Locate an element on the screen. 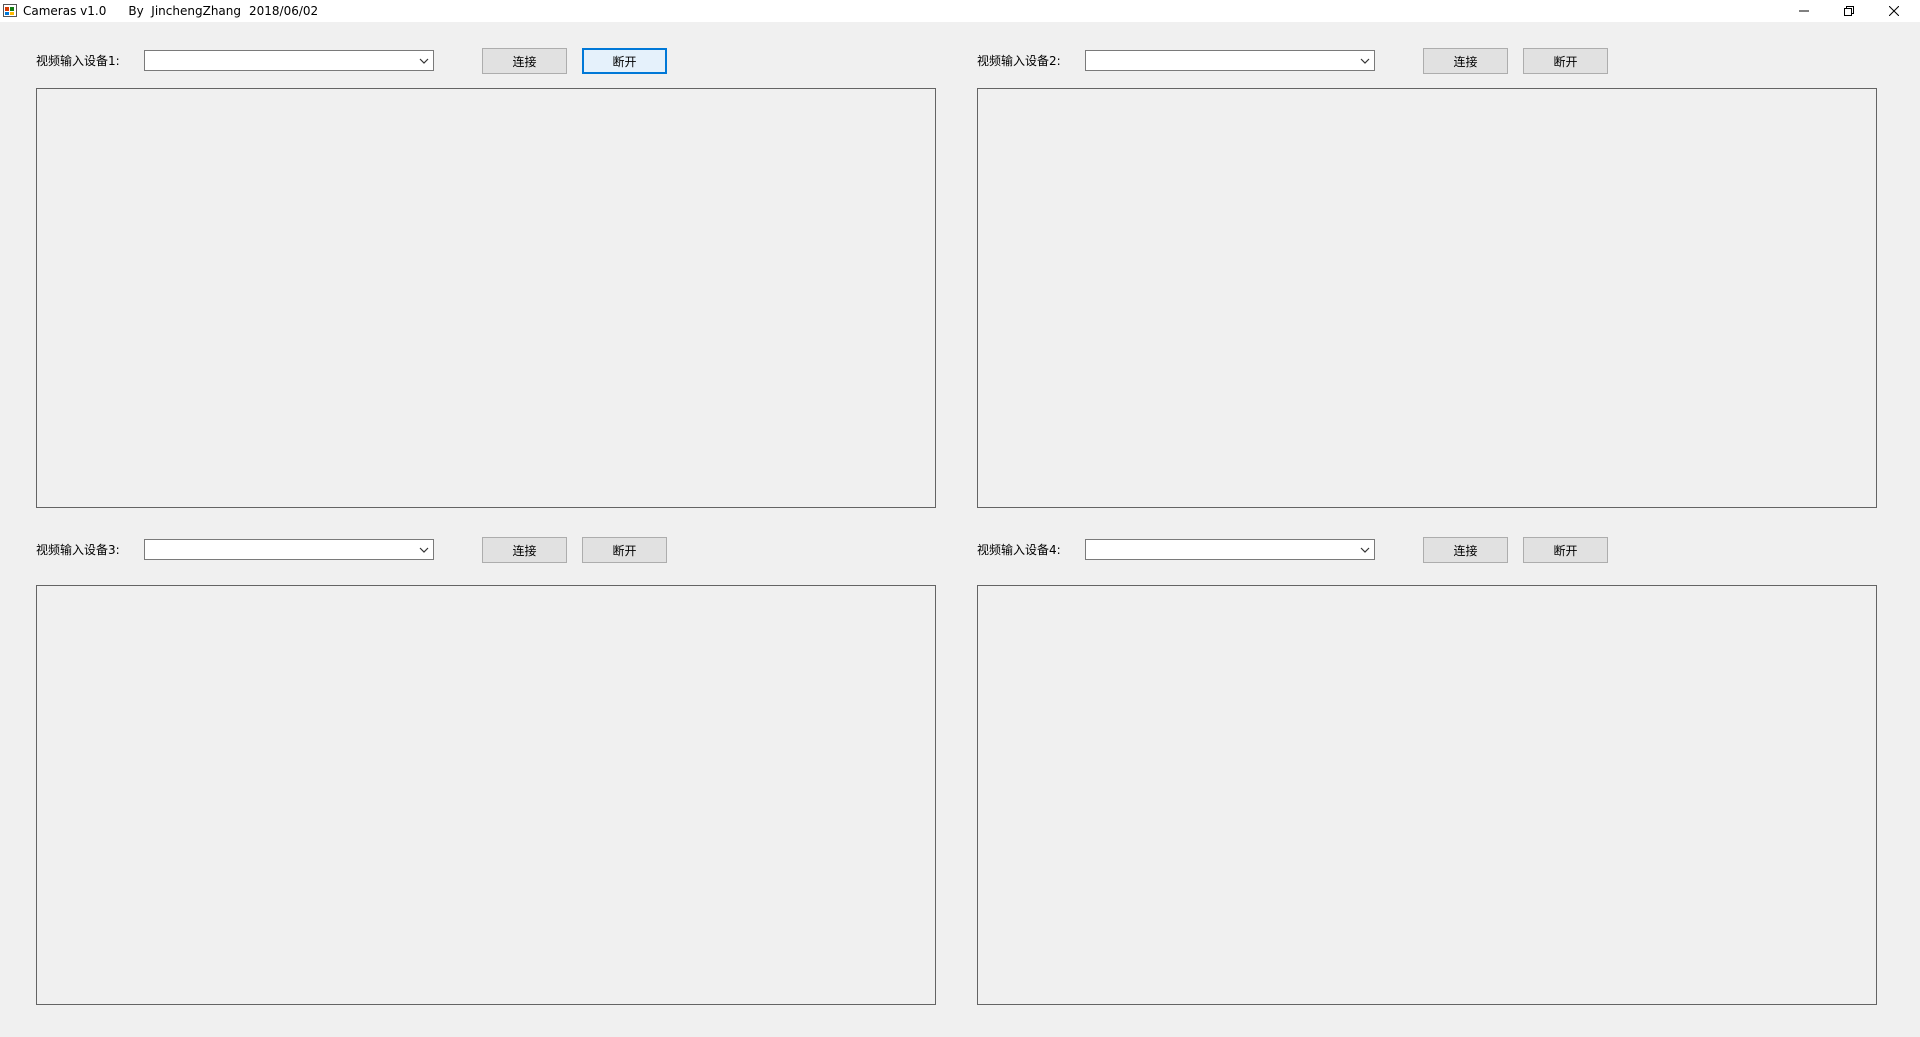 This screenshot has height=1037, width=1920. connect-button-2: 连接 is located at coordinates (1465, 61).